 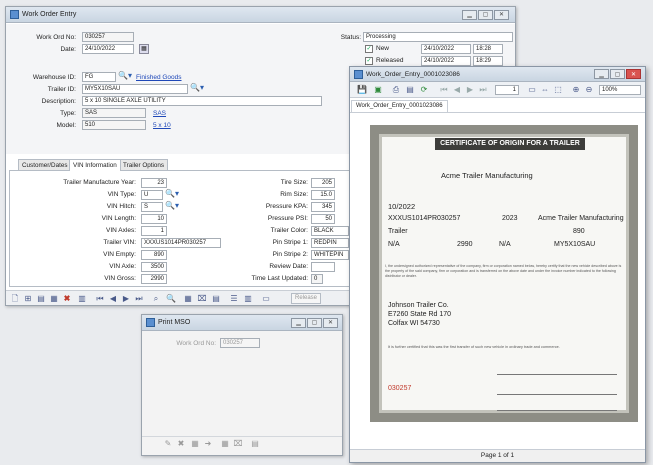 I want to click on warehouse-link: Finished Goods, so click(x=159, y=77).